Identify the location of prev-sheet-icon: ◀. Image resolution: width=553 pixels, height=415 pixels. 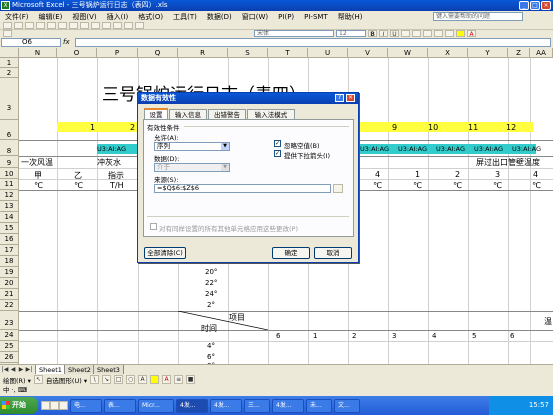
(13, 370).